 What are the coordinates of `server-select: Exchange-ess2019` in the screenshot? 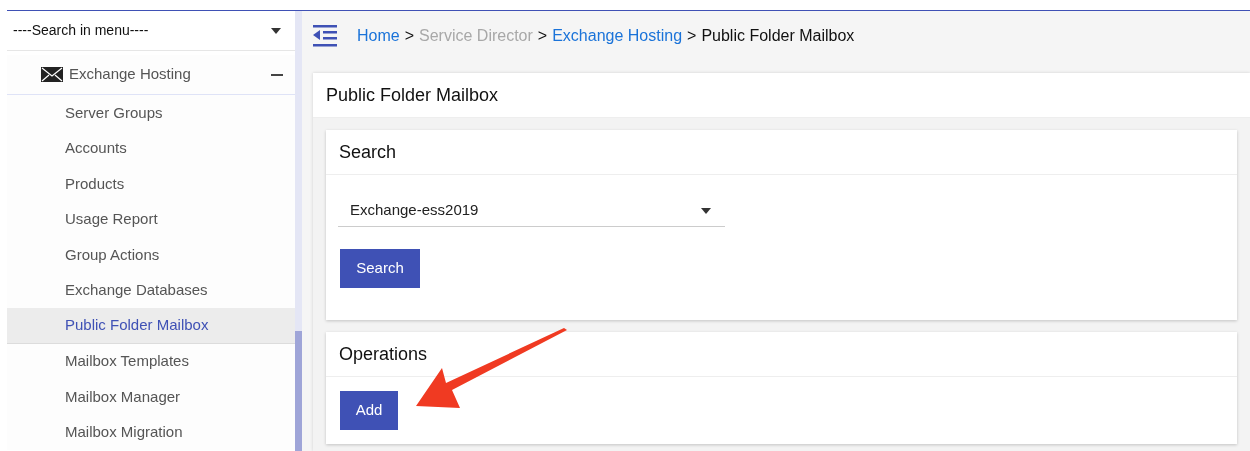 It's located at (531, 211).